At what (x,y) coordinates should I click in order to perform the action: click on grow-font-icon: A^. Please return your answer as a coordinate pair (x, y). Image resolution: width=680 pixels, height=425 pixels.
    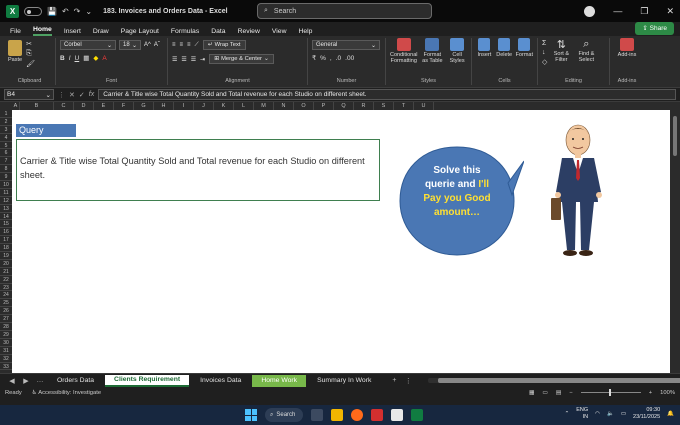
    Looking at the image, I should click on (147, 45).